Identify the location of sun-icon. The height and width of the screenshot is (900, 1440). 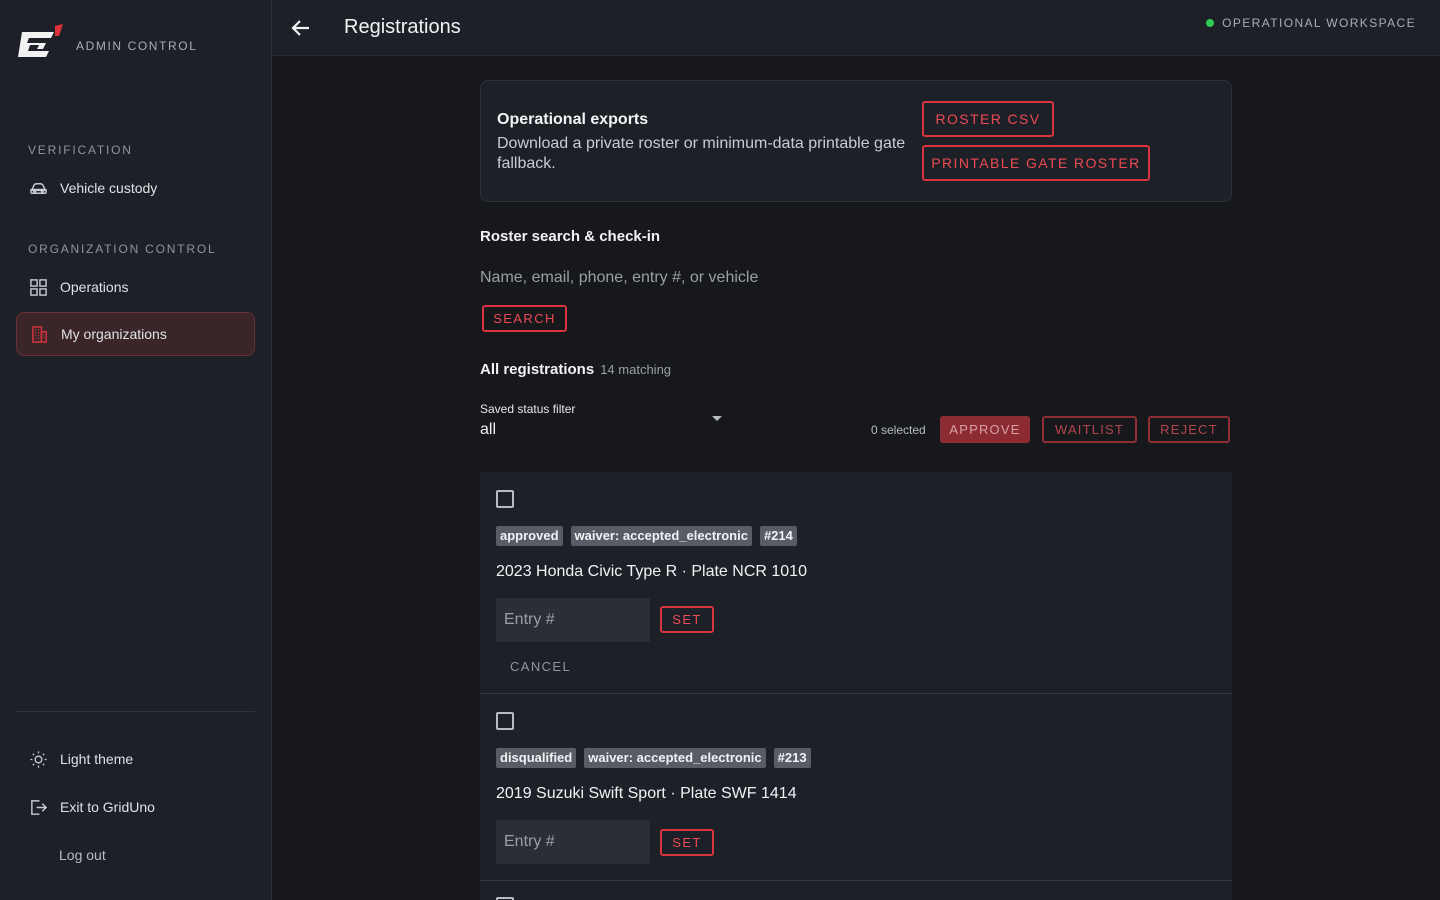
(38, 759).